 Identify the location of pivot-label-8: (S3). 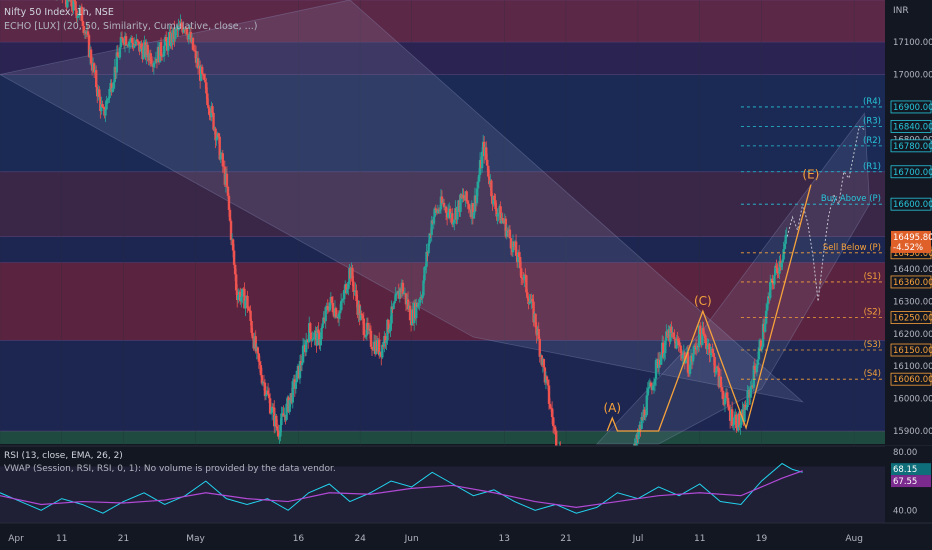
(872, 345).